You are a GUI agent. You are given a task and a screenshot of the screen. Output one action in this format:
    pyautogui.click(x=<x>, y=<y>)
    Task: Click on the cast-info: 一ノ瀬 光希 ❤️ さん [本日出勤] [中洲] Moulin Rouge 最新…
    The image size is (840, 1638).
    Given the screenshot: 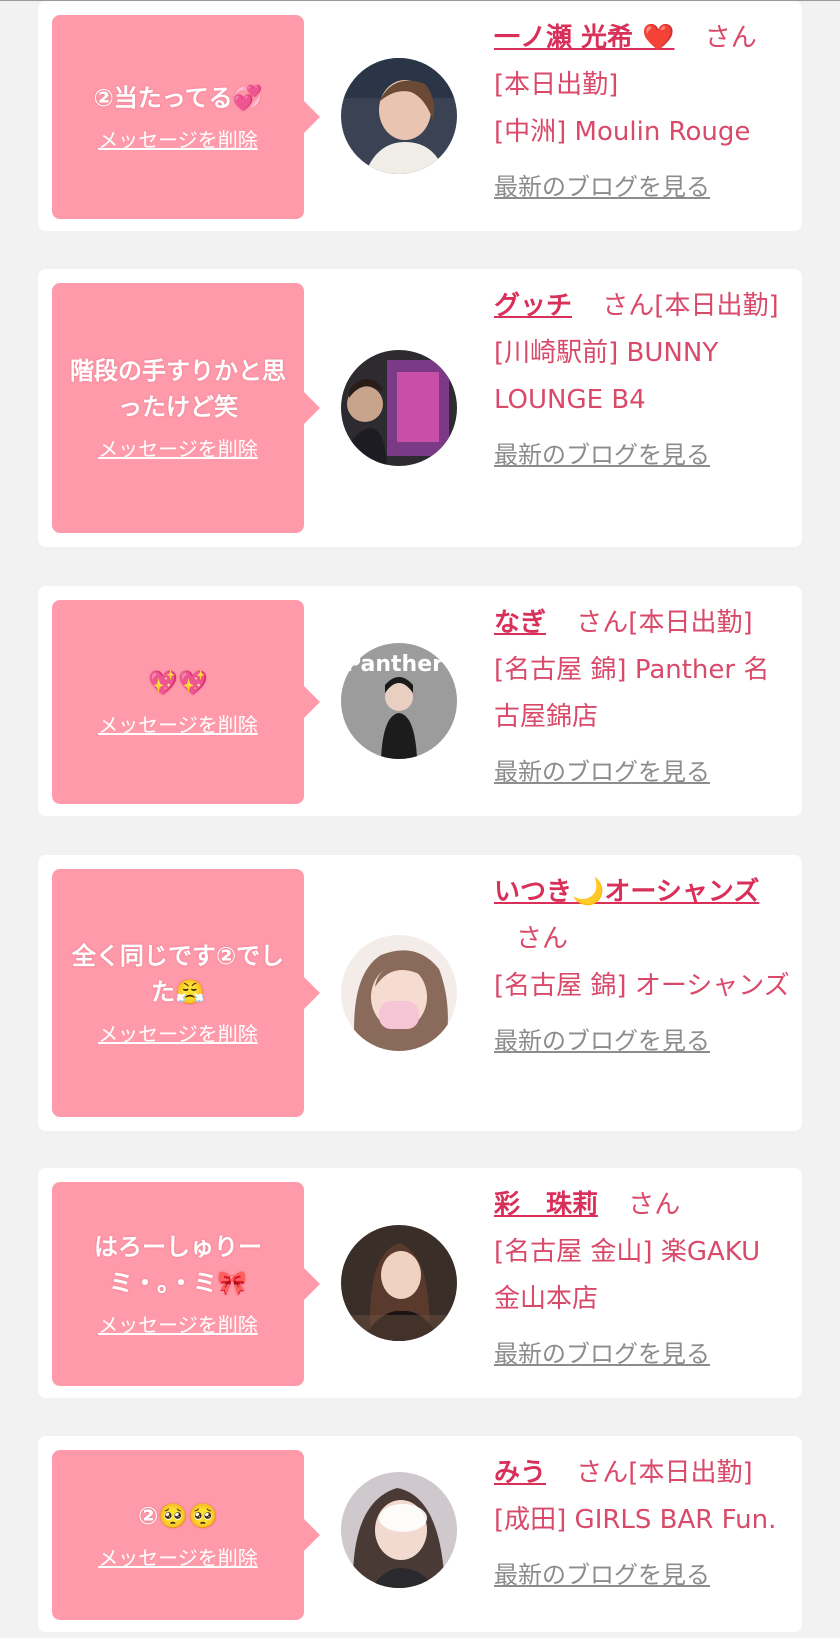 What is the action you would take?
    pyautogui.click(x=644, y=113)
    